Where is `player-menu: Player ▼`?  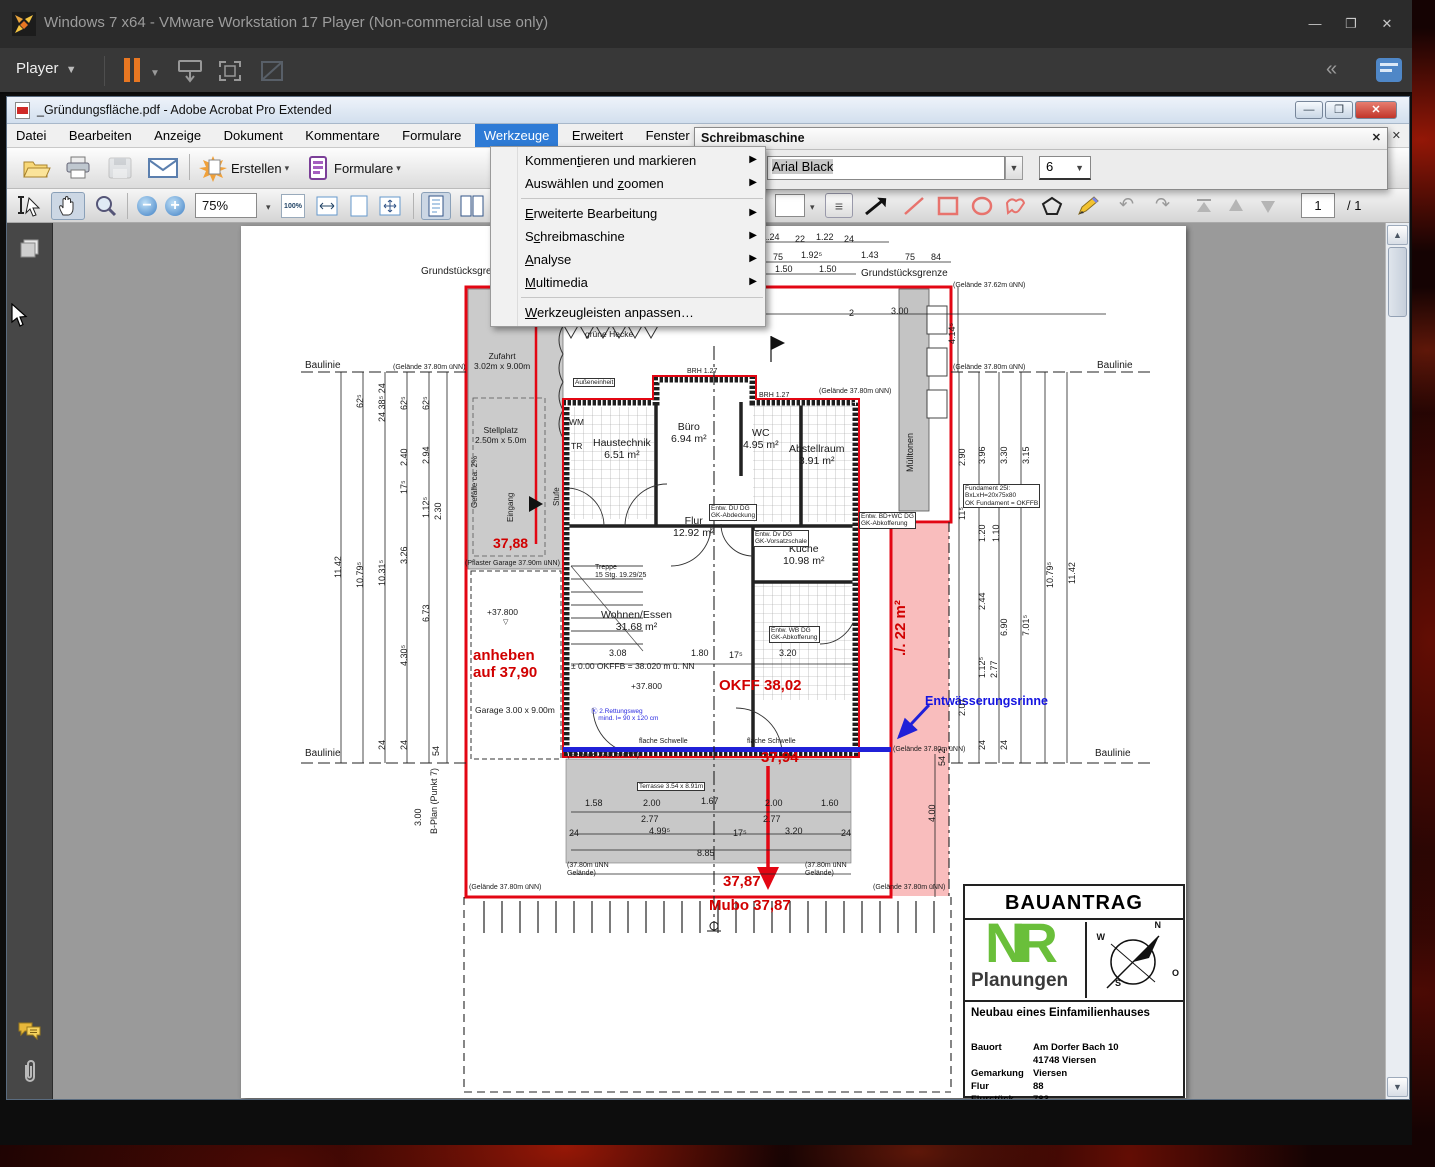
player-menu: Player ▼ is located at coordinates (46, 68).